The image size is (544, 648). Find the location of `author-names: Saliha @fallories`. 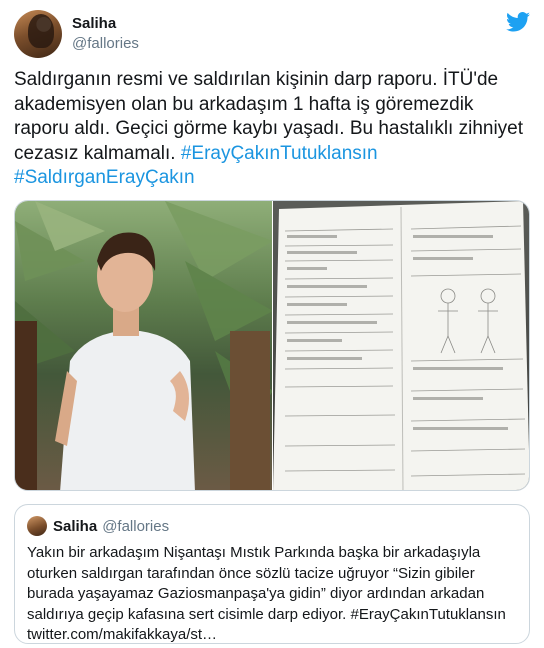

author-names: Saliha @fallories is located at coordinates (105, 34).